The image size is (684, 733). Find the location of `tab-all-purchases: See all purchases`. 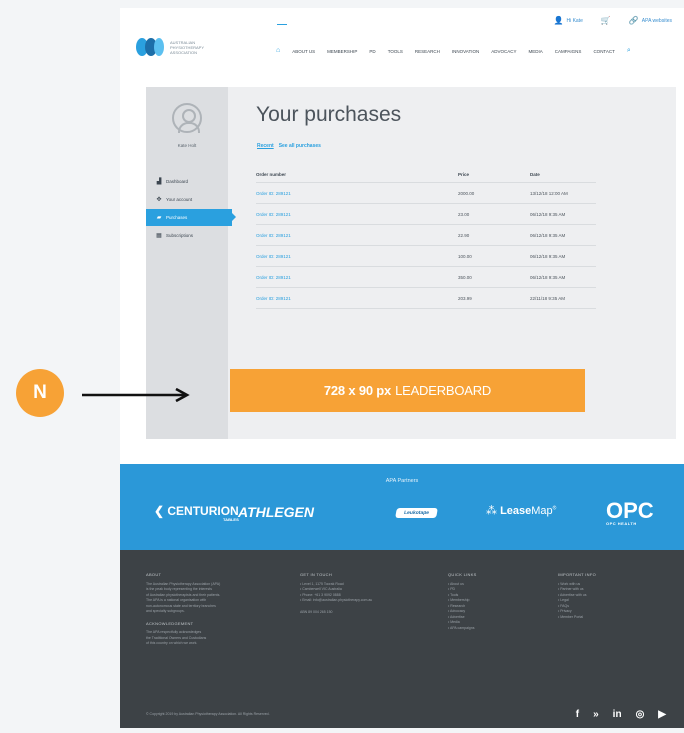

tab-all-purchases: See all purchases is located at coordinates (300, 146).